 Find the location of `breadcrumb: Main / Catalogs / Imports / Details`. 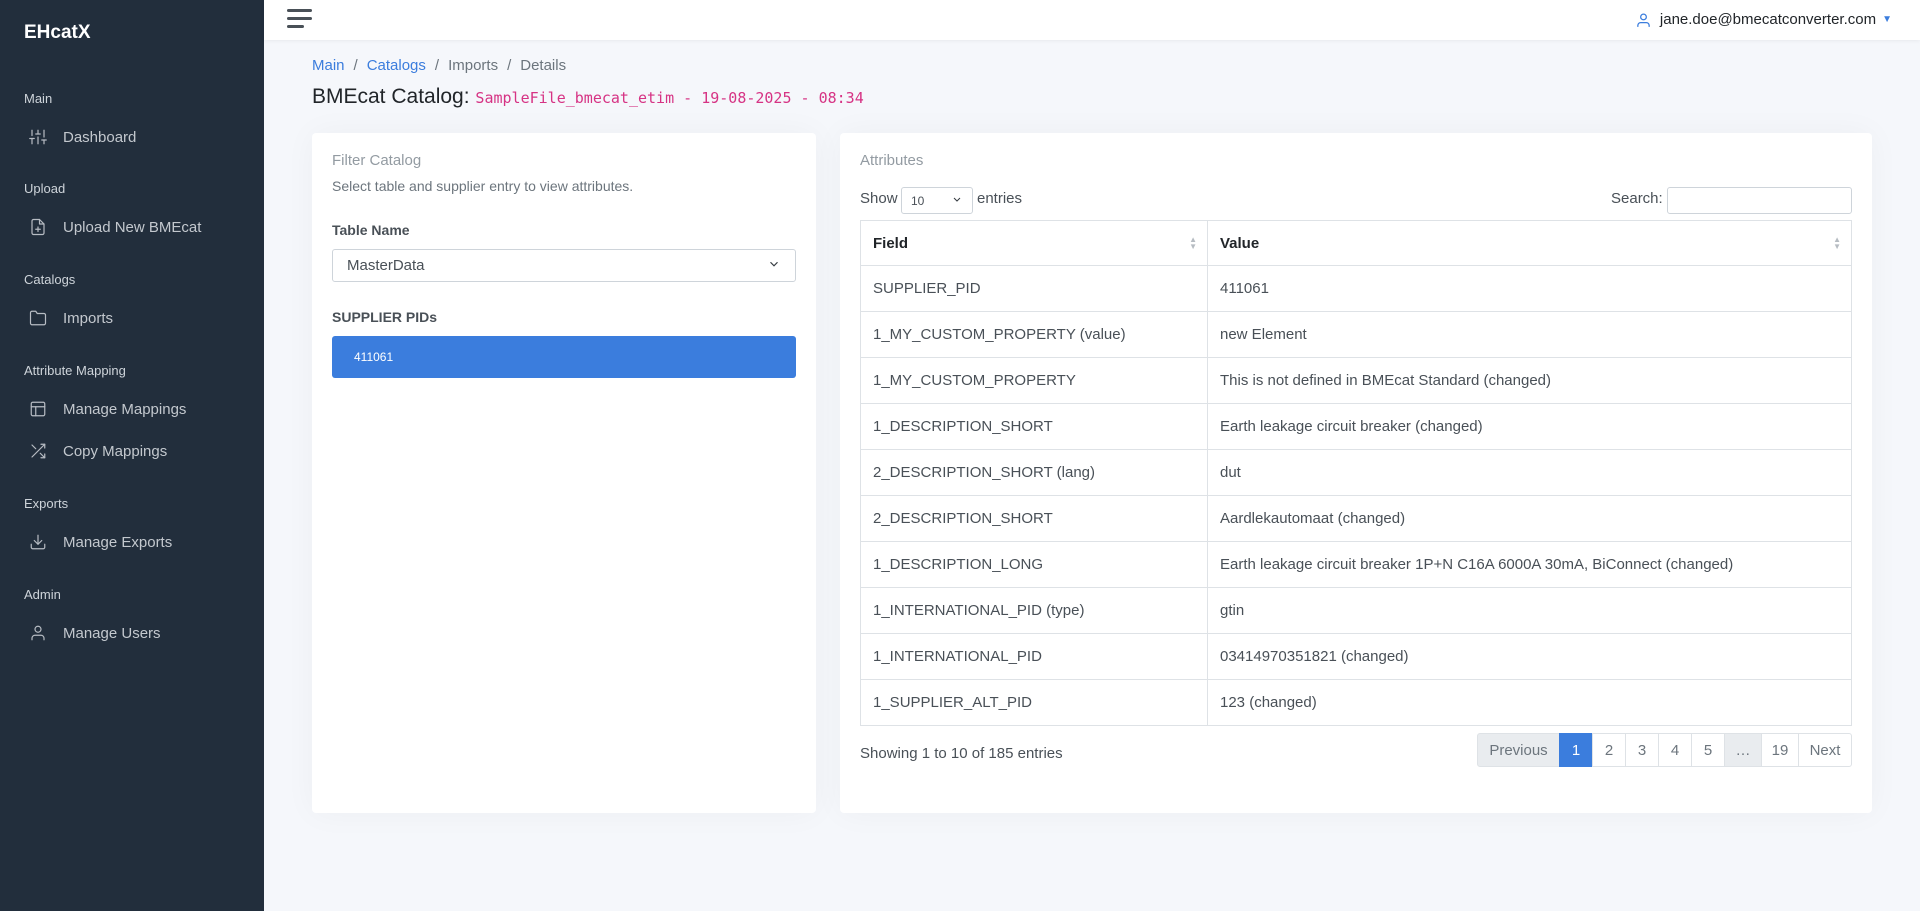

breadcrumb: Main / Catalogs / Imports / Details is located at coordinates (439, 65).